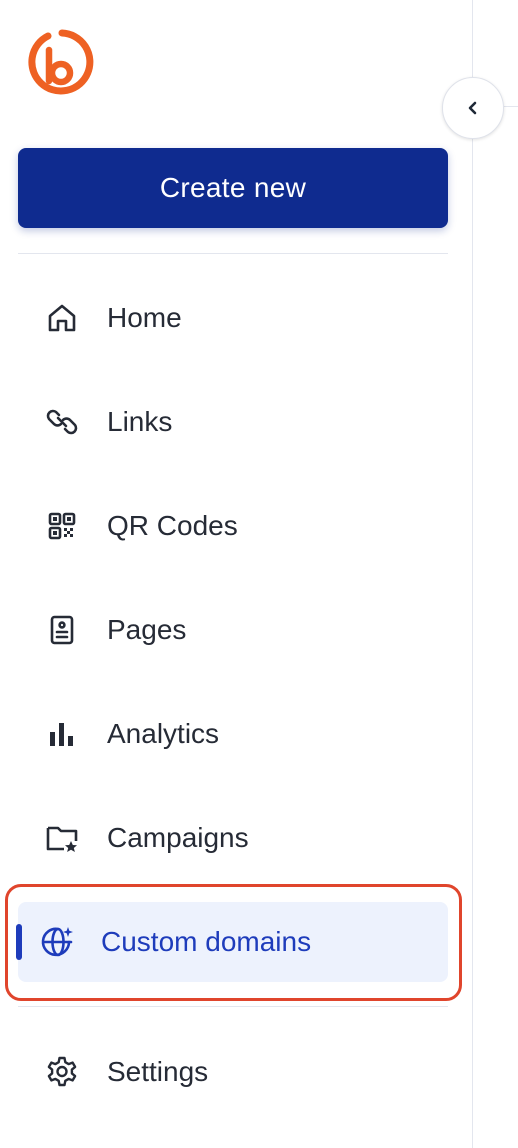 The height and width of the screenshot is (1148, 518). I want to click on chevron-left-icon, so click(472, 108).